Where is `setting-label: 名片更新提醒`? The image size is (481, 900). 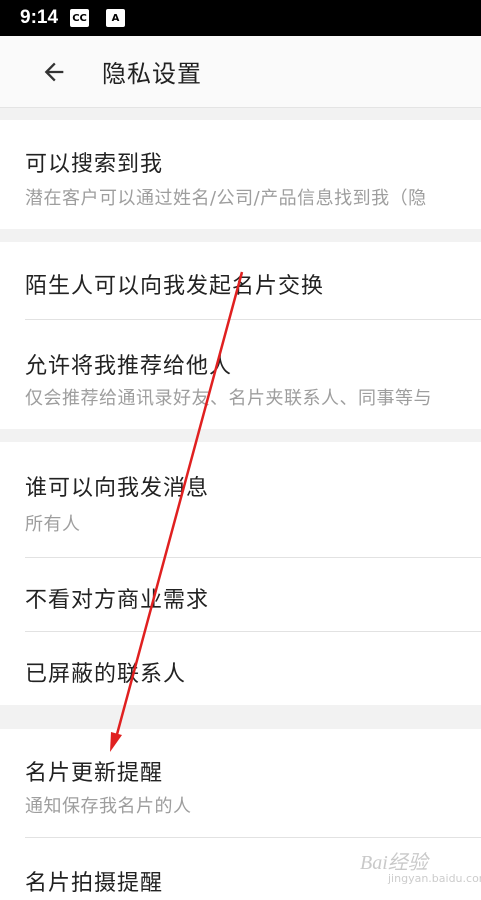 setting-label: 名片更新提醒 is located at coordinates (94, 773).